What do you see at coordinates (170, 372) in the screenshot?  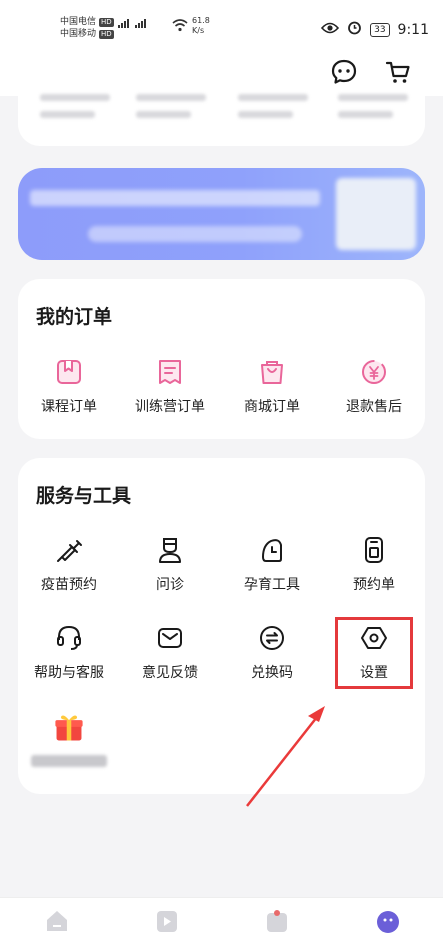 I see `camp-order-icon` at bounding box center [170, 372].